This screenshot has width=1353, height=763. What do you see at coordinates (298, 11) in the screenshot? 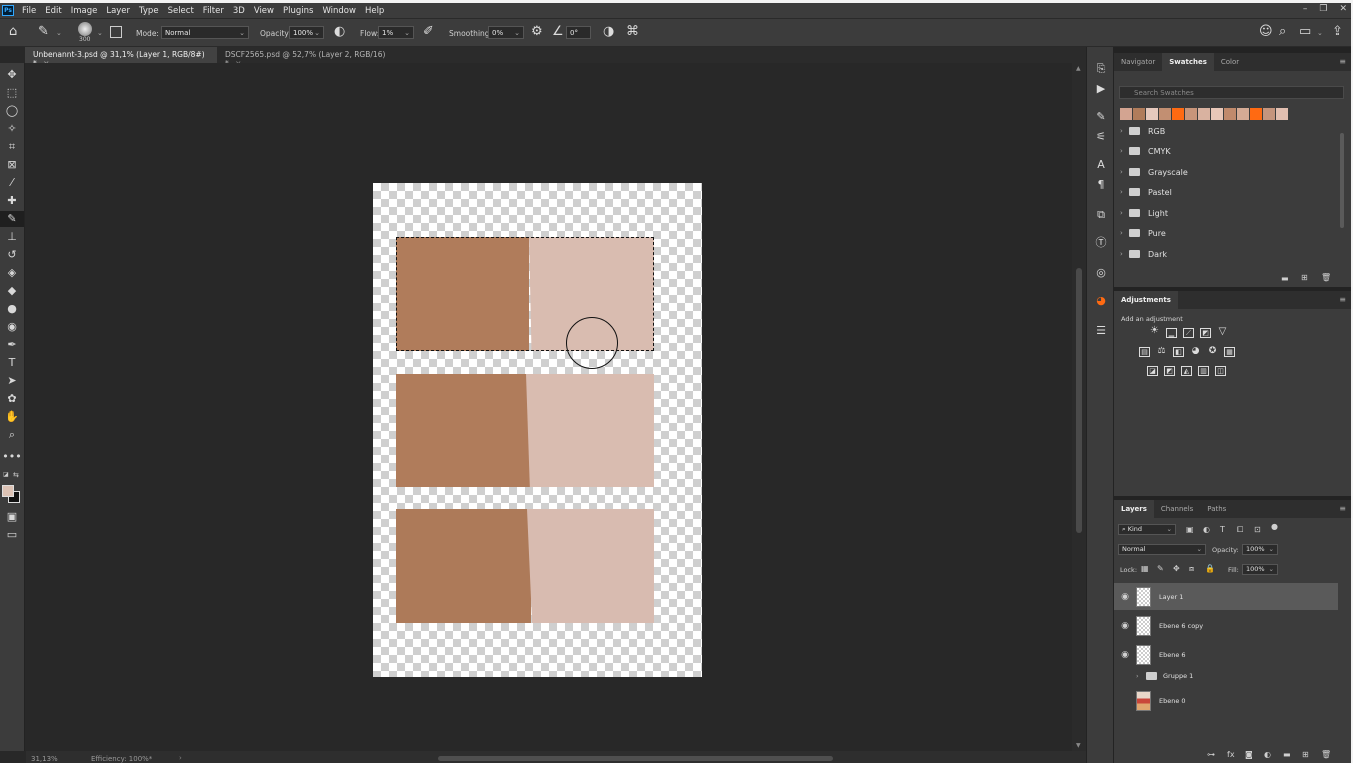
I see `menu-plugins: Plugins` at bounding box center [298, 11].